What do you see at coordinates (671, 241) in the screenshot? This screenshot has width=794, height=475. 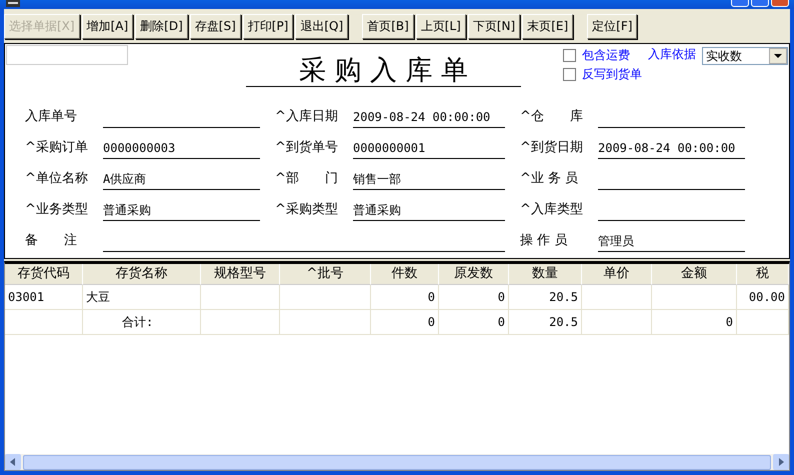 I see `input-field: 管理员` at bounding box center [671, 241].